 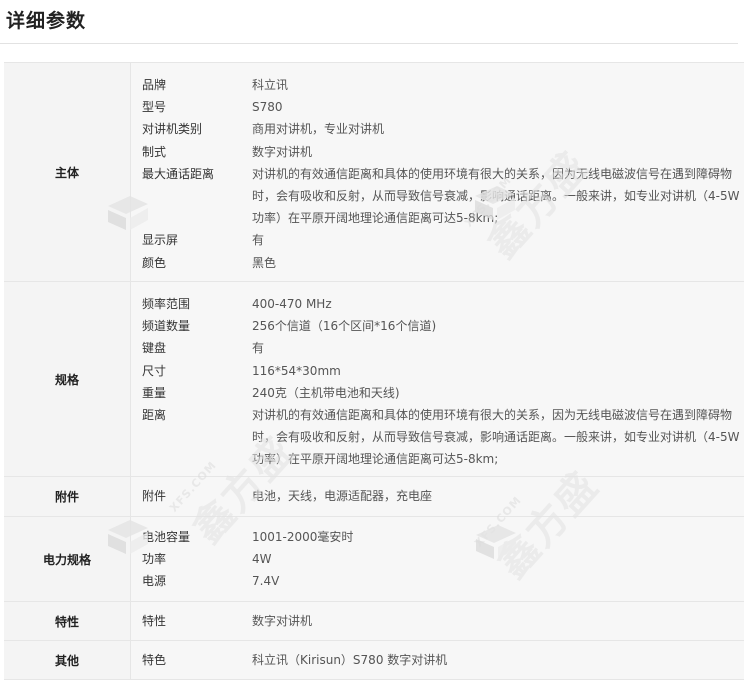 I want to click on spec-label: 对讲机类别, so click(x=172, y=129).